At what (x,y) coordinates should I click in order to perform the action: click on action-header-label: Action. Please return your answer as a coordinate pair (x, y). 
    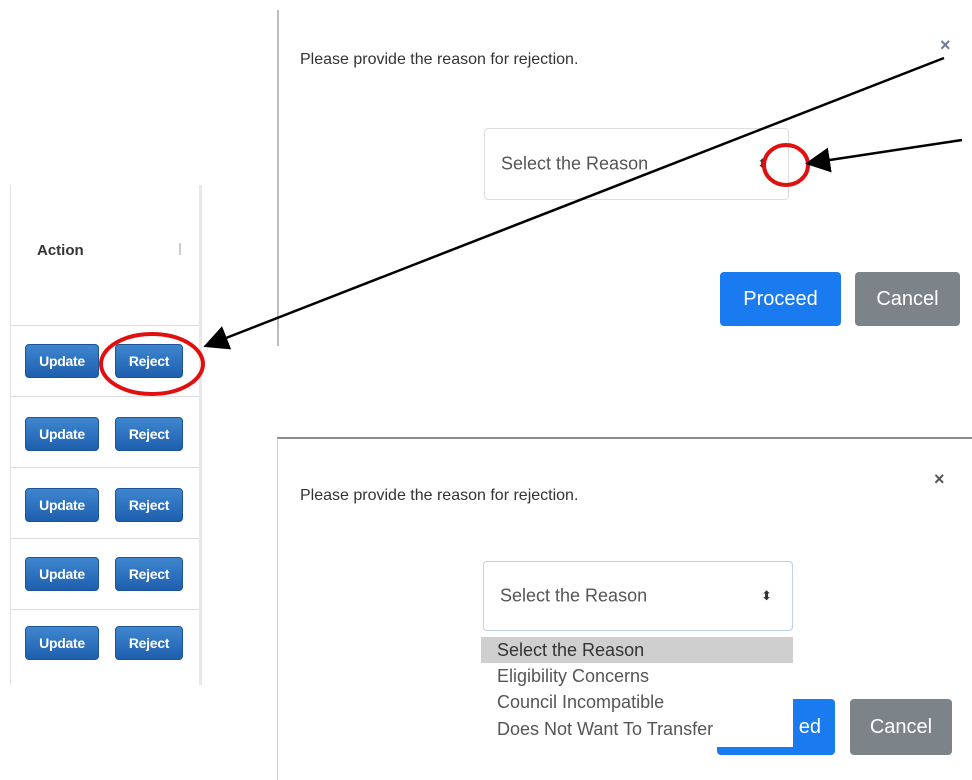
    Looking at the image, I should click on (60, 250).